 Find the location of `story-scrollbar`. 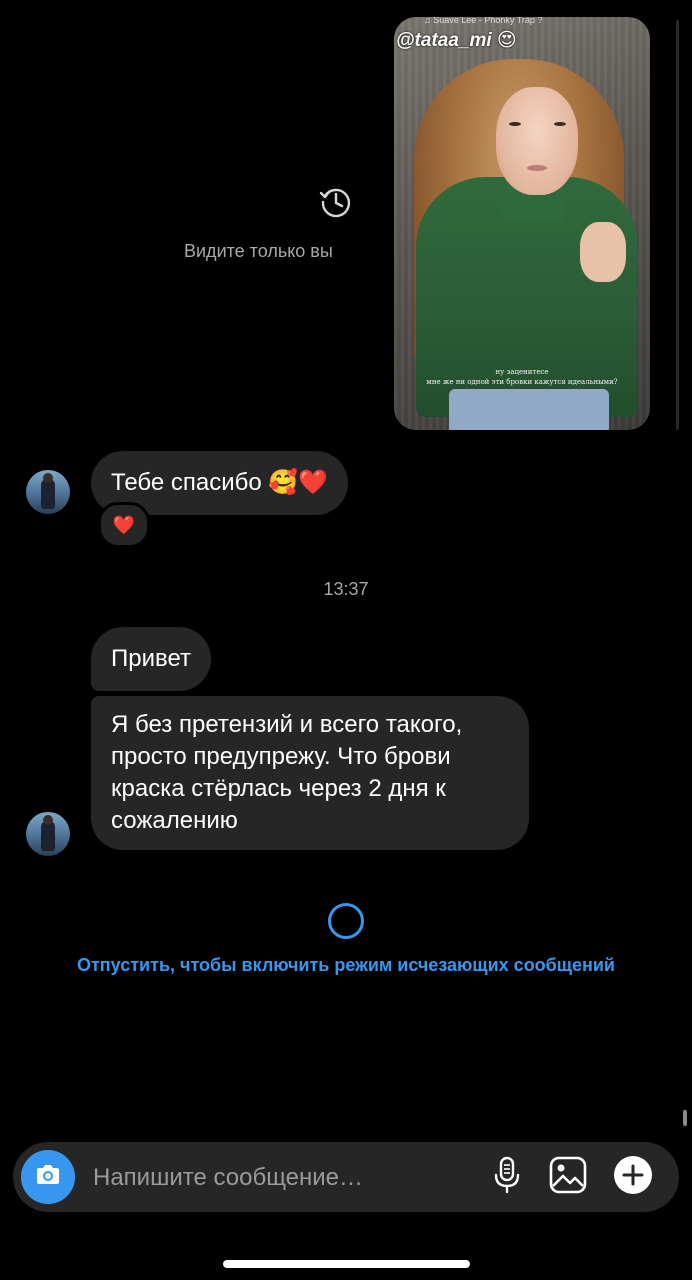

story-scrollbar is located at coordinates (677, 225).